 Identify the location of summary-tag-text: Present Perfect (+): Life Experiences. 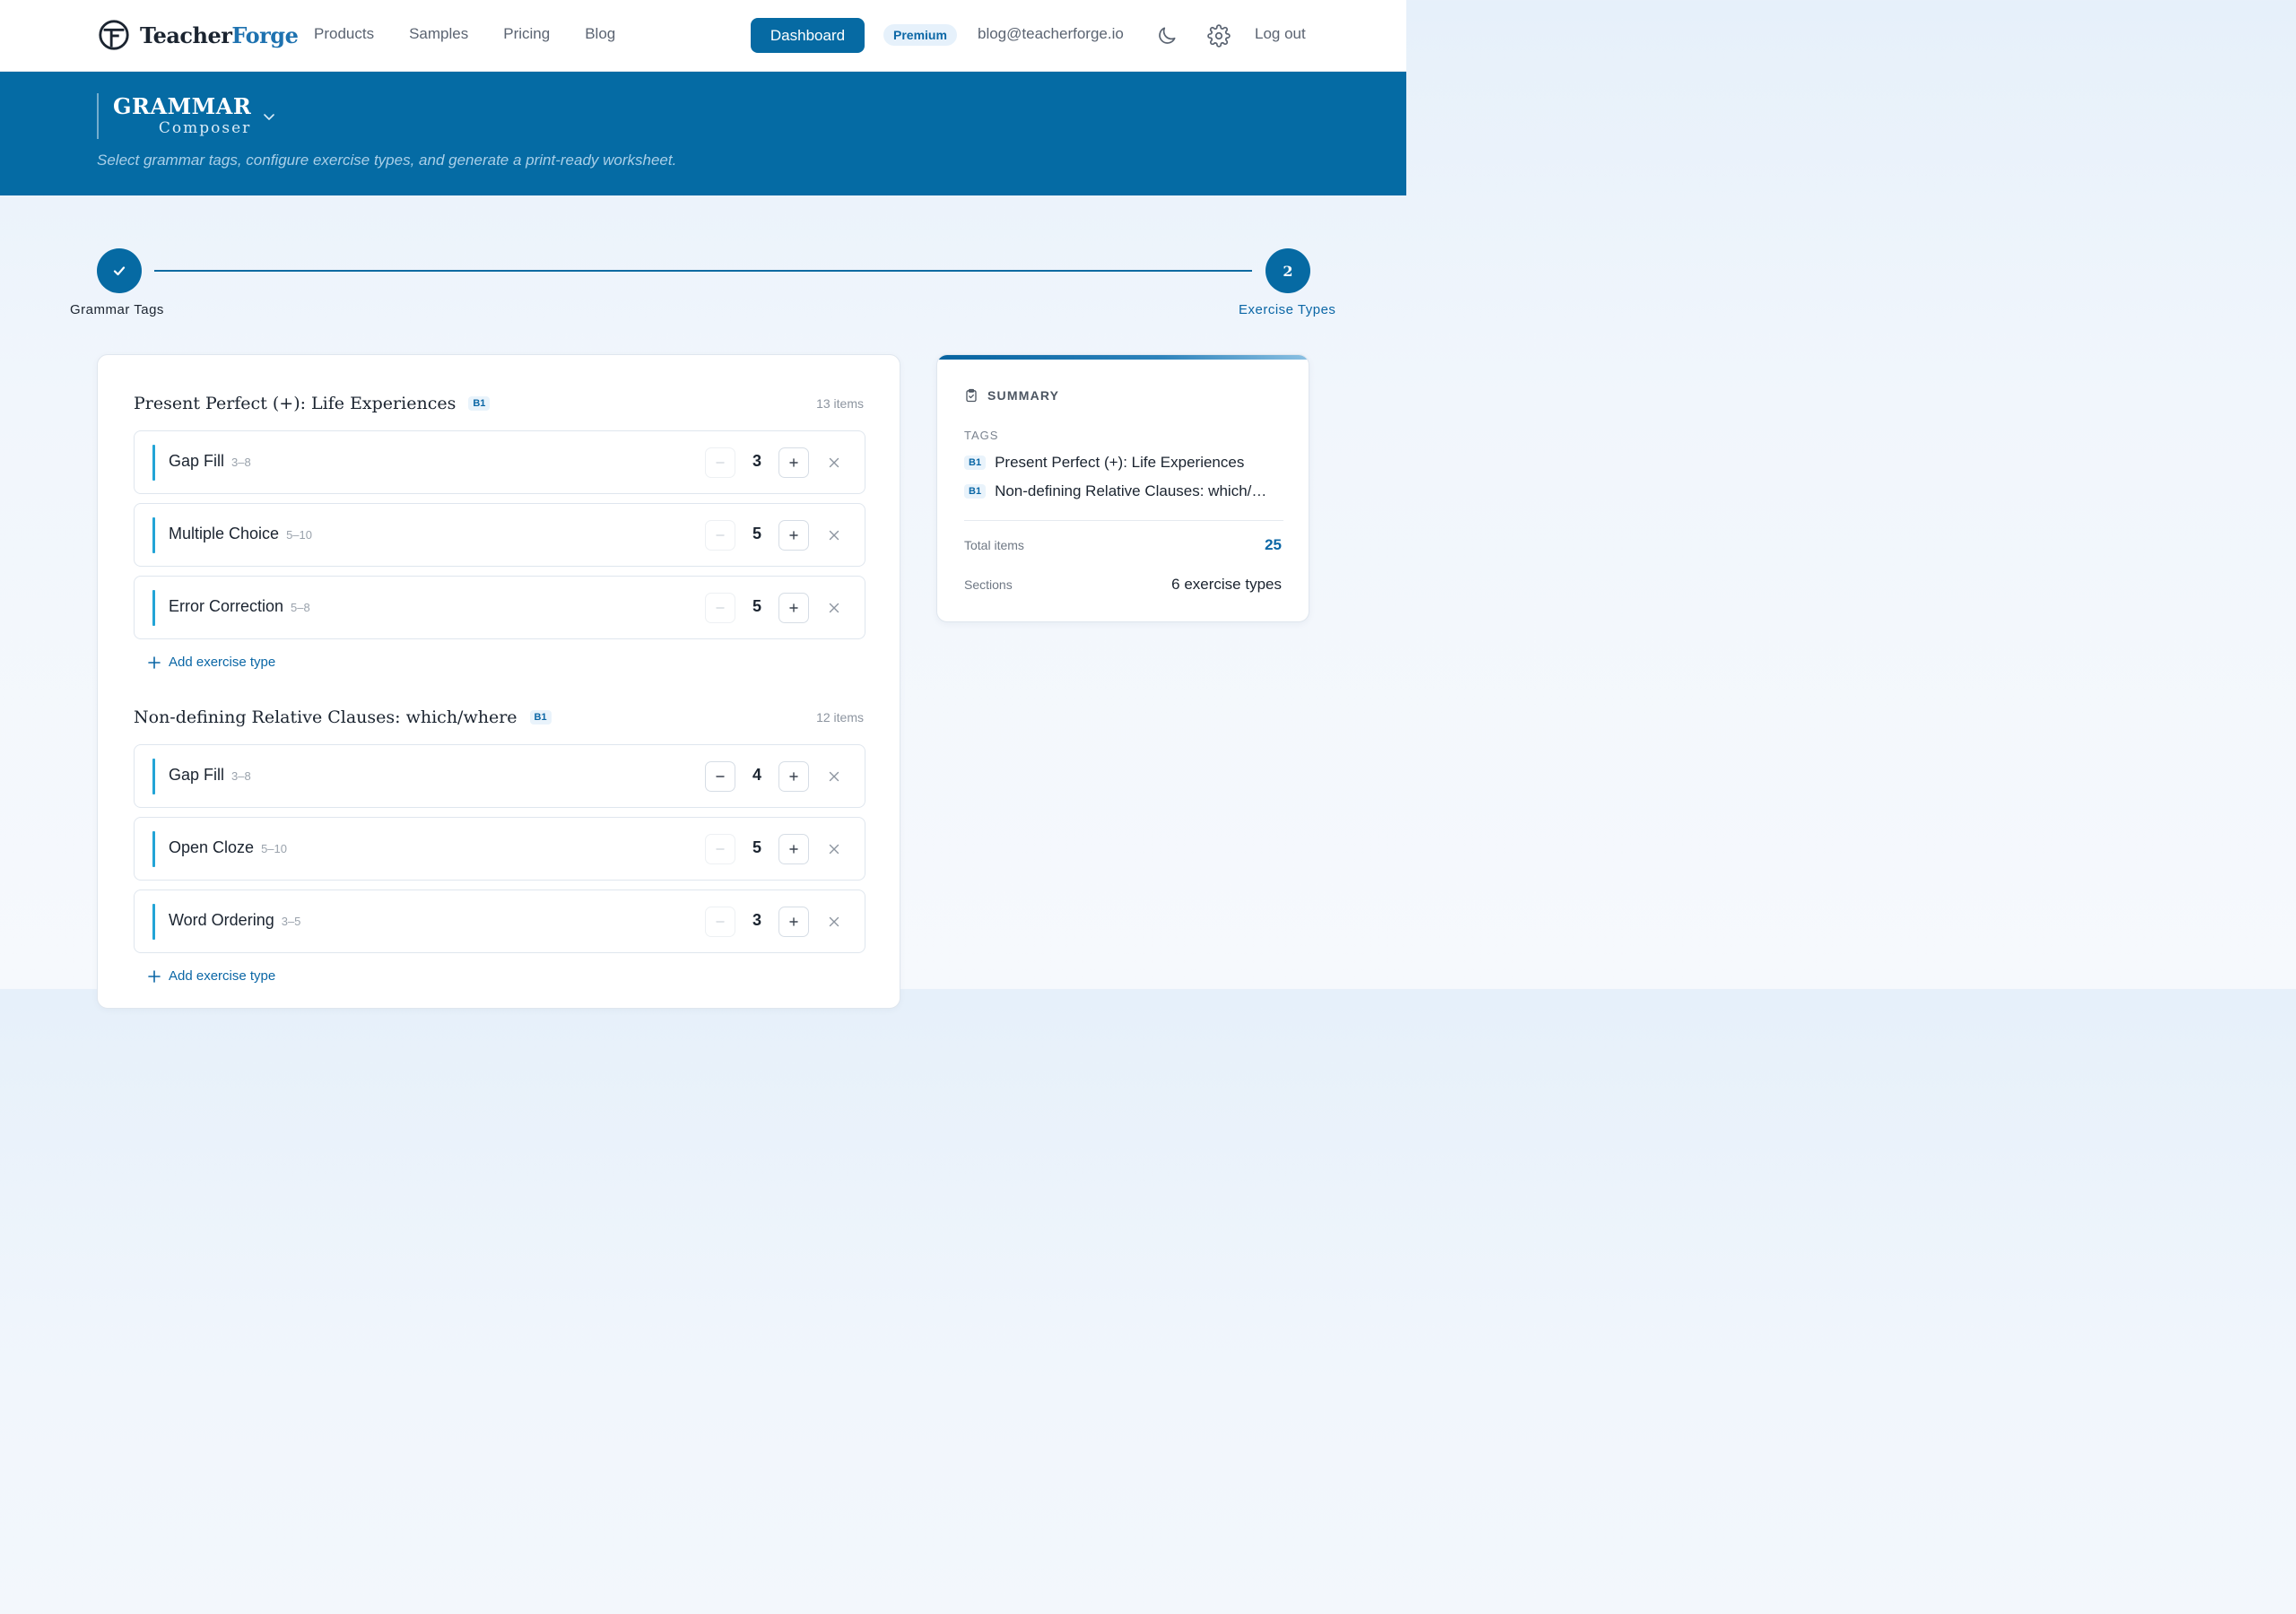
(1120, 462).